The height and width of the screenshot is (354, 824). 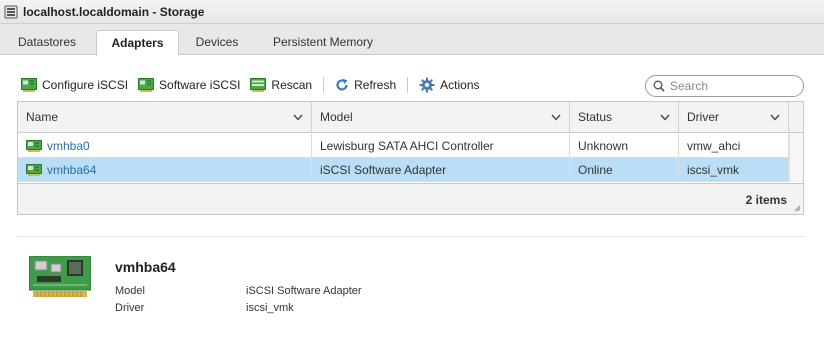 I want to click on software-iscsi-button: Software iSCSI, so click(x=189, y=85).